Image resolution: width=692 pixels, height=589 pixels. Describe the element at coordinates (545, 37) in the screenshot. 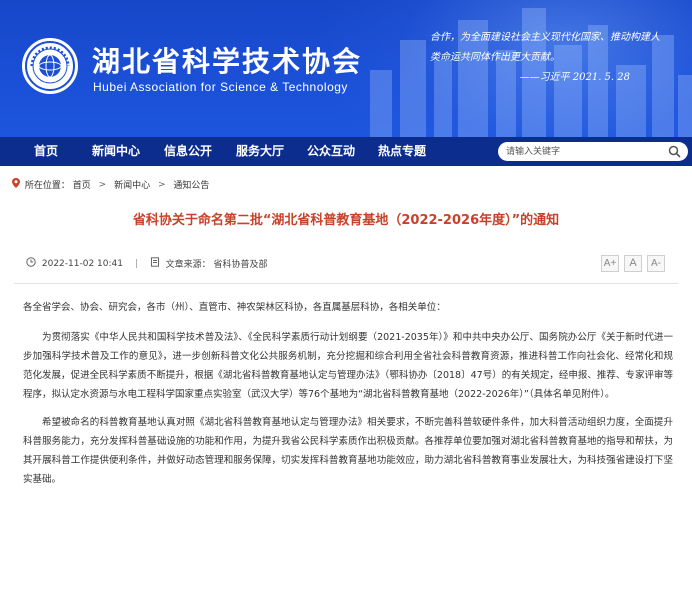

I see `quote-line: 合作，为全面建设社会主义现代化国家、推动构建人` at that location.